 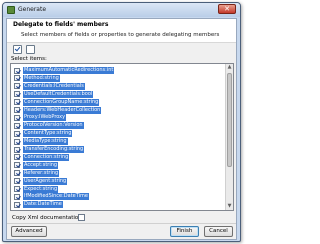 I want to click on list-item-label: ConnectionGroupName:string, so click(x=61, y=102).